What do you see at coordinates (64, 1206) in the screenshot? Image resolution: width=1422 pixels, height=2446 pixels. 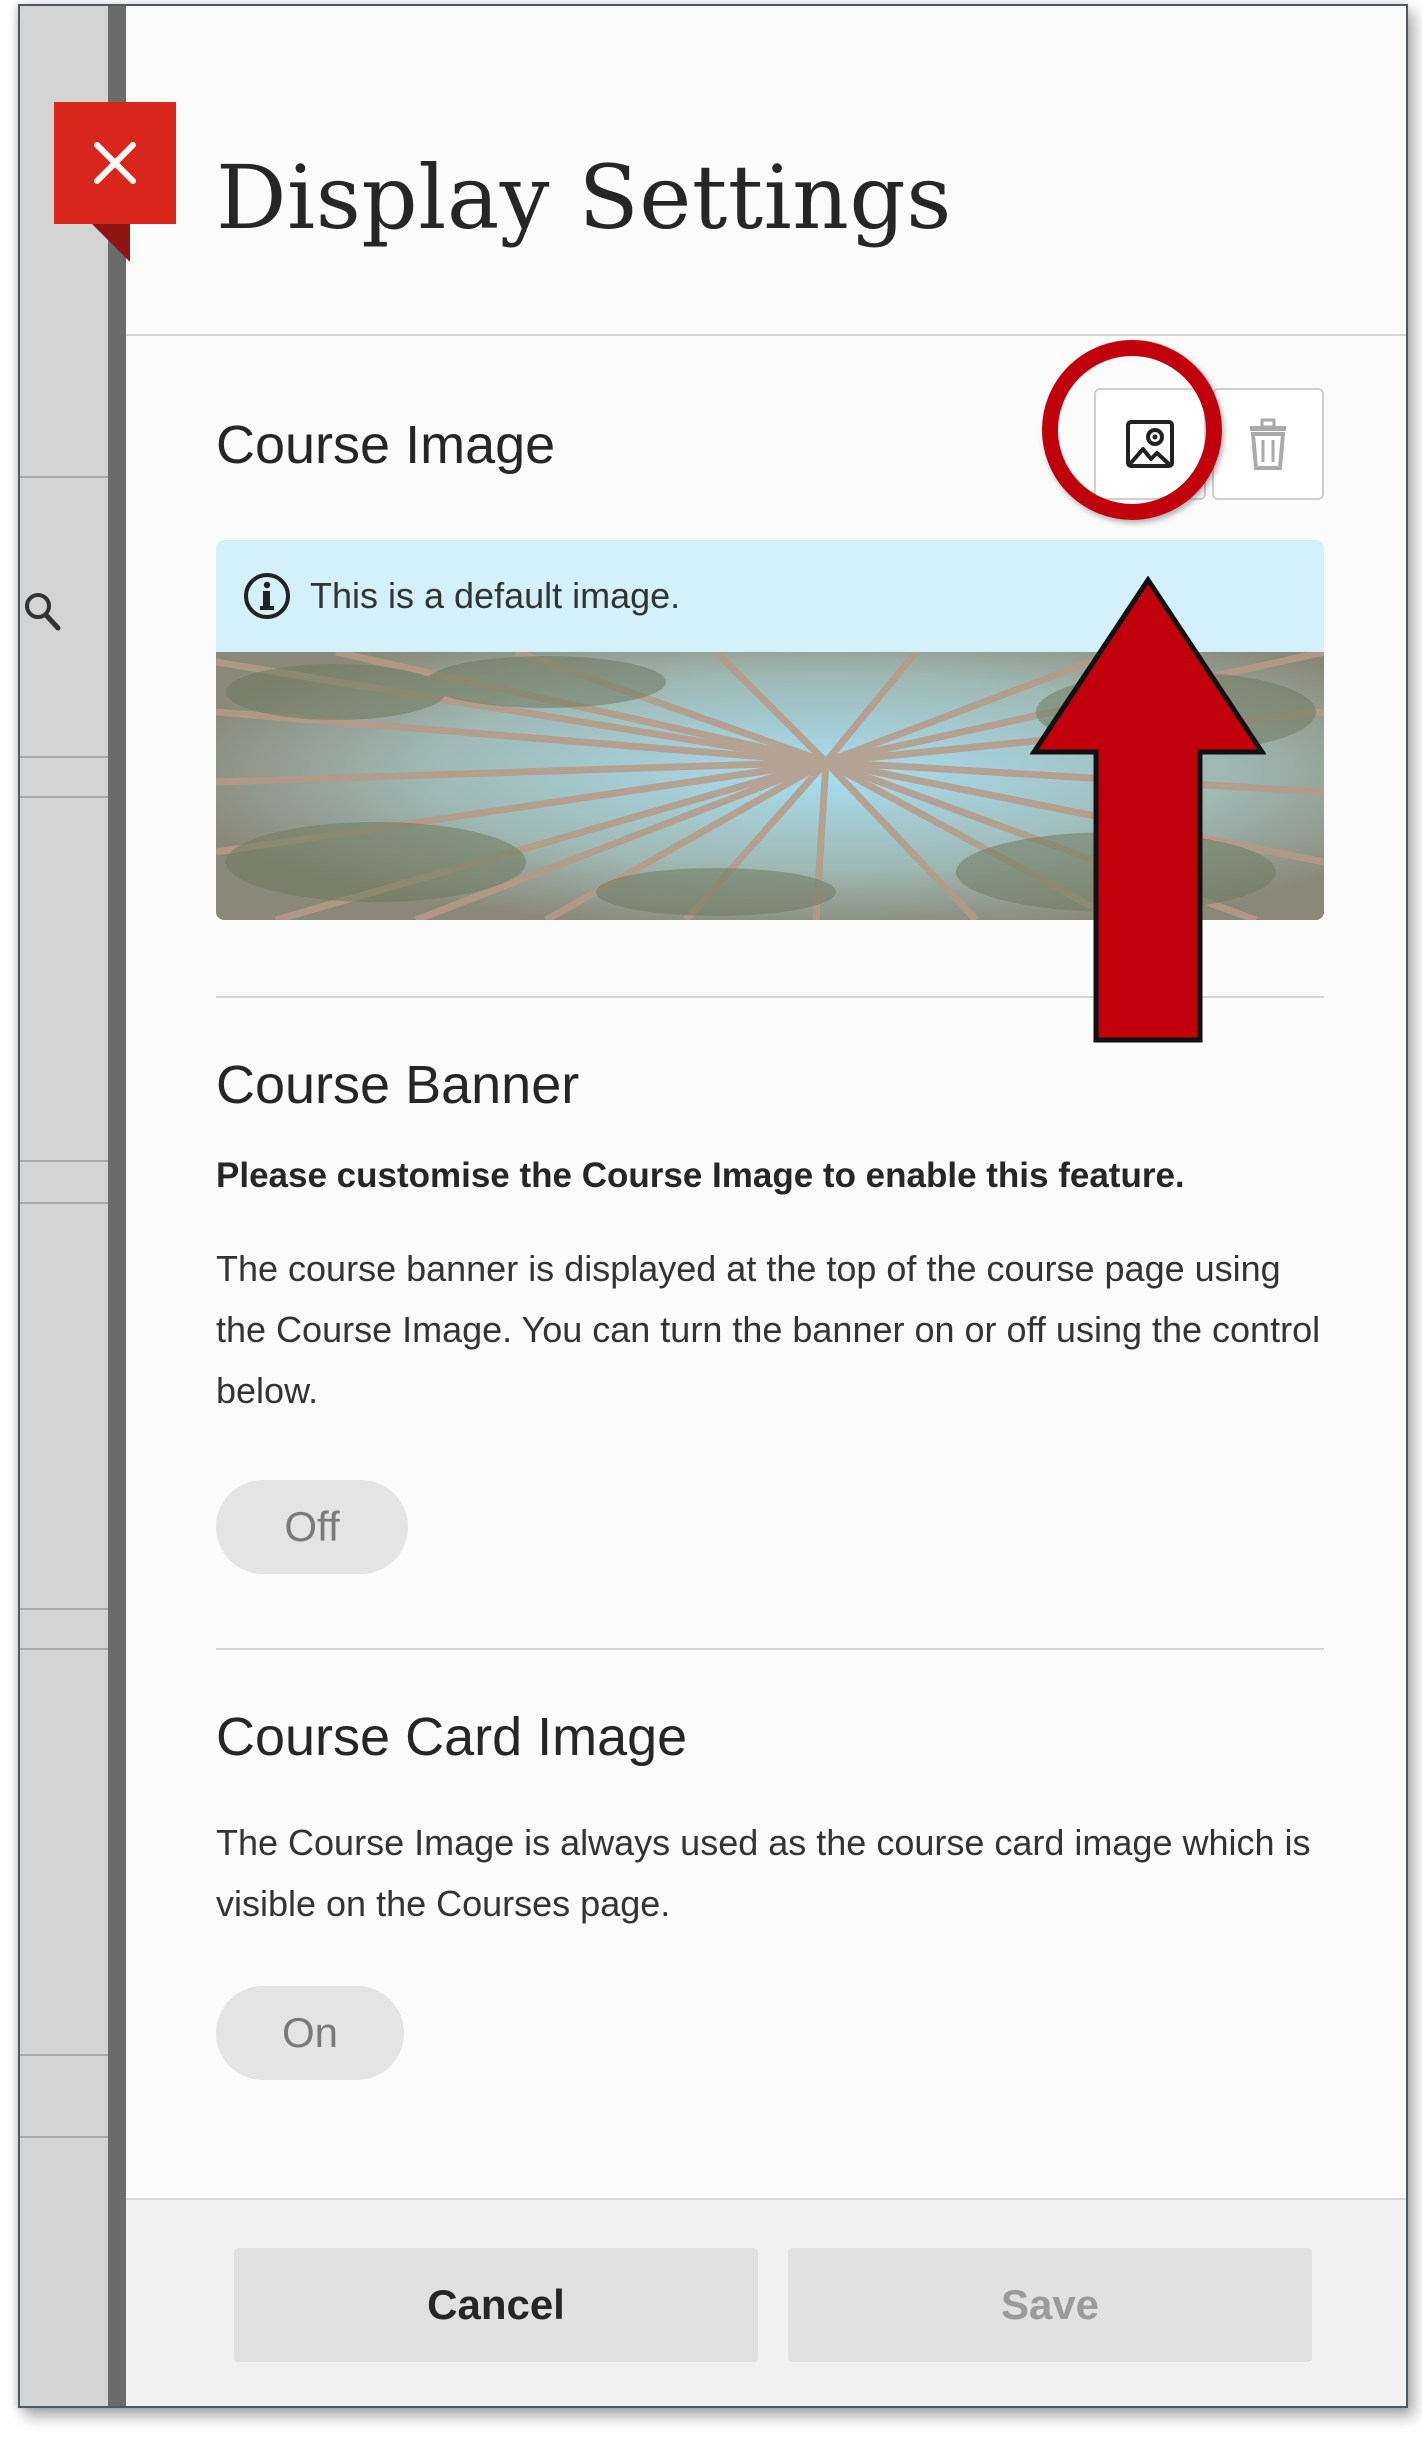 I see `background-page` at bounding box center [64, 1206].